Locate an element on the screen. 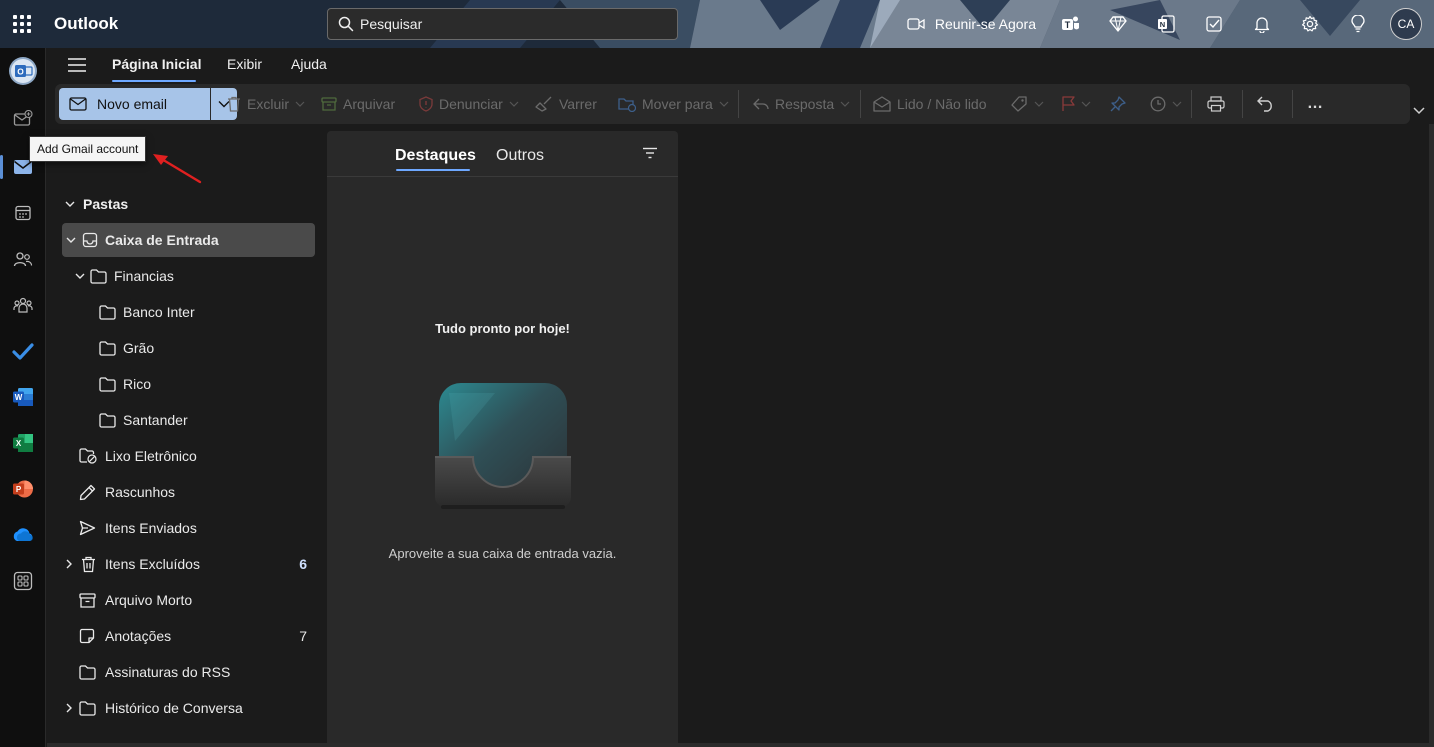 Image resolution: width=1434 pixels, height=747 pixels. undo-icon is located at coordinates (1264, 104).